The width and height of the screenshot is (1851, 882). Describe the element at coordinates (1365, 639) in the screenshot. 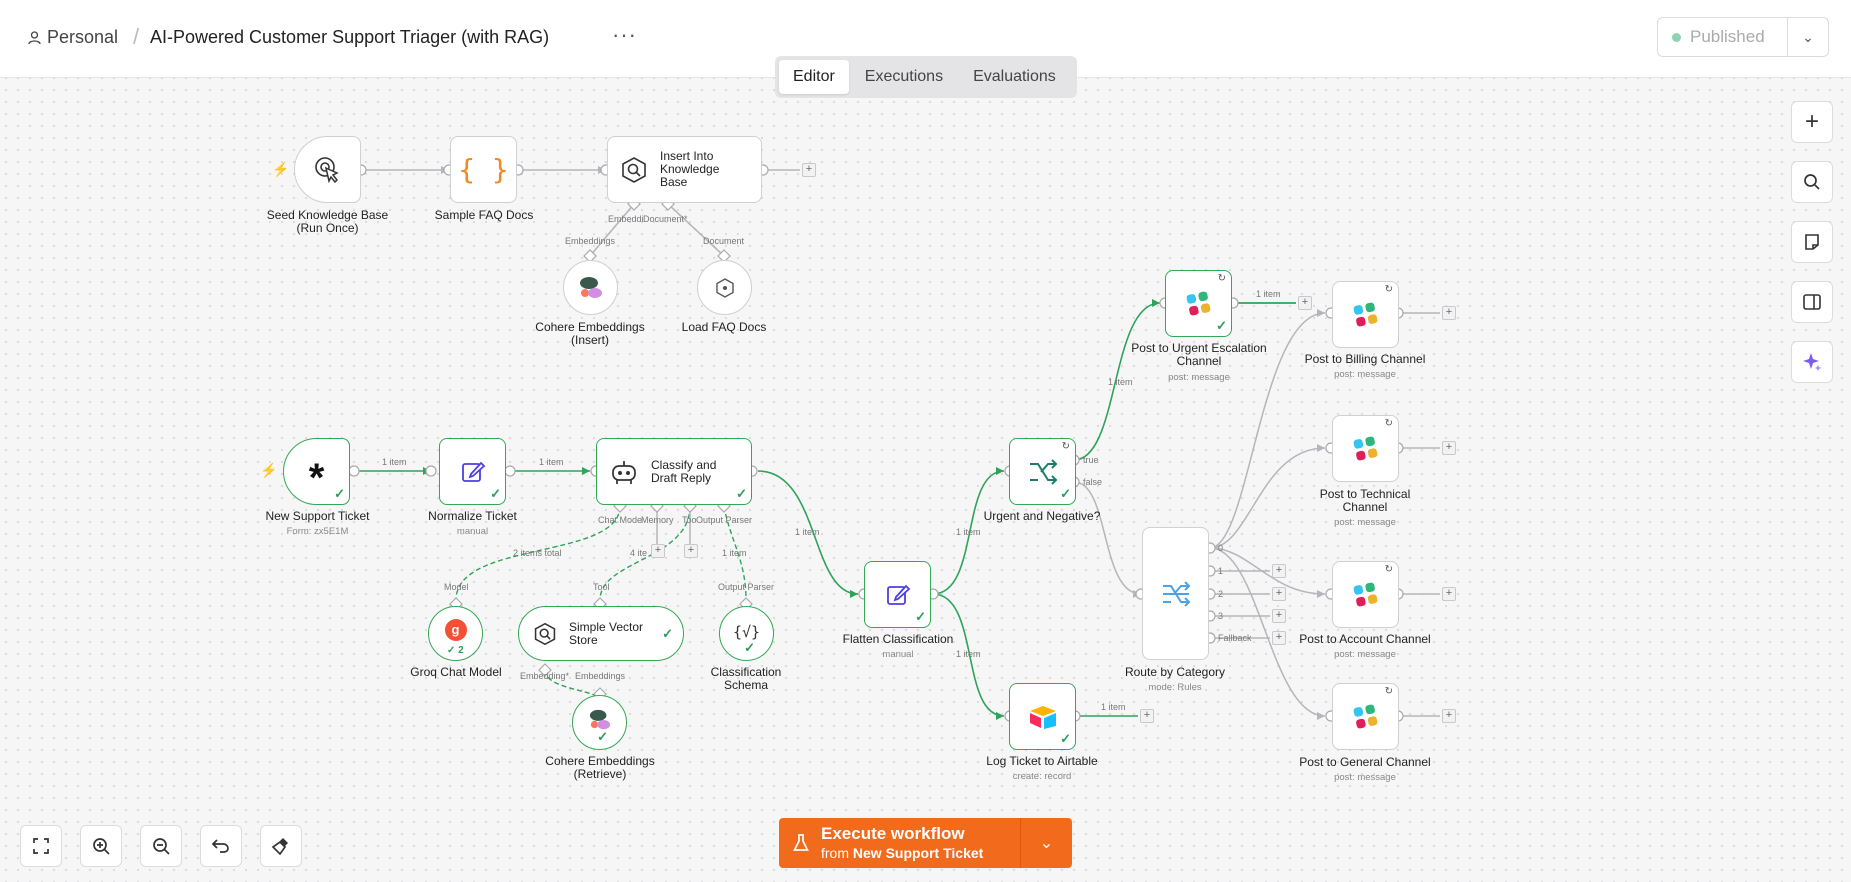

I see `node-label: Post to Account Channel` at that location.